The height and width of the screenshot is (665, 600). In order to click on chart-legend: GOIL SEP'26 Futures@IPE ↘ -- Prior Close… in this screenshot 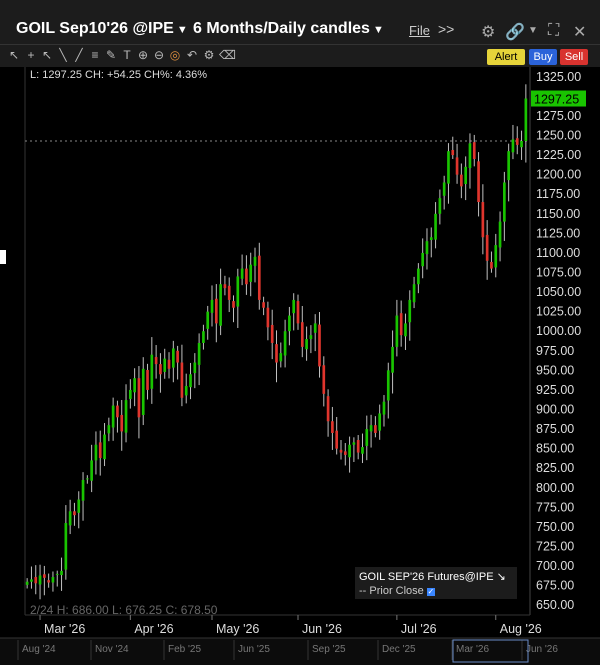, I will do `click(436, 583)`.